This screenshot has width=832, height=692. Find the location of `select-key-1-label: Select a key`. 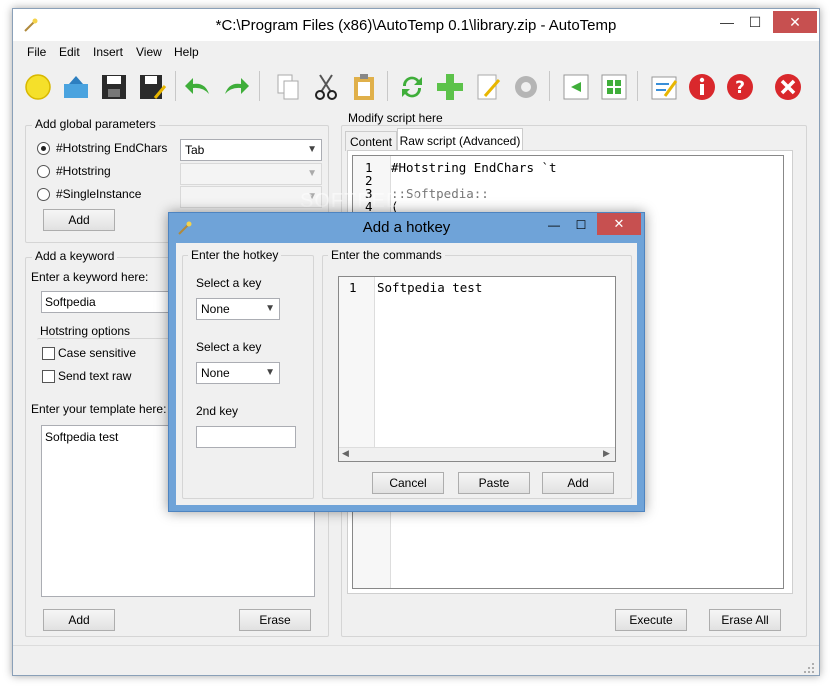

select-key-1-label: Select a key is located at coordinates (229, 283).